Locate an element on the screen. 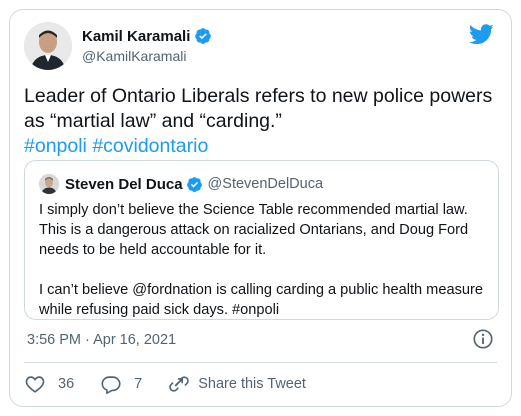 The image size is (521, 416). info-icon is located at coordinates (483, 339).